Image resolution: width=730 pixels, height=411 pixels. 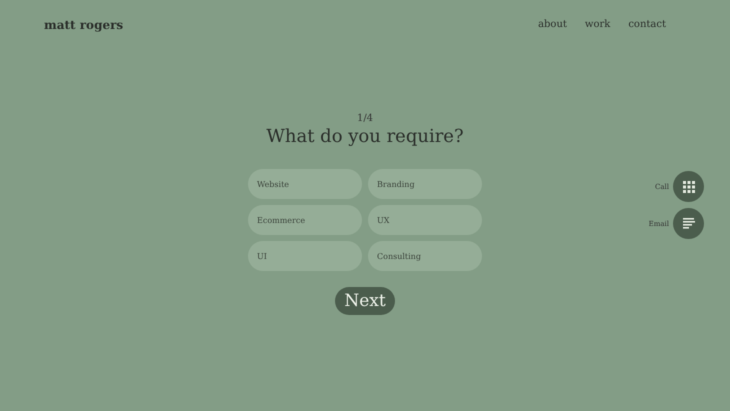 I want to click on text-lines-icon, so click(x=688, y=223).